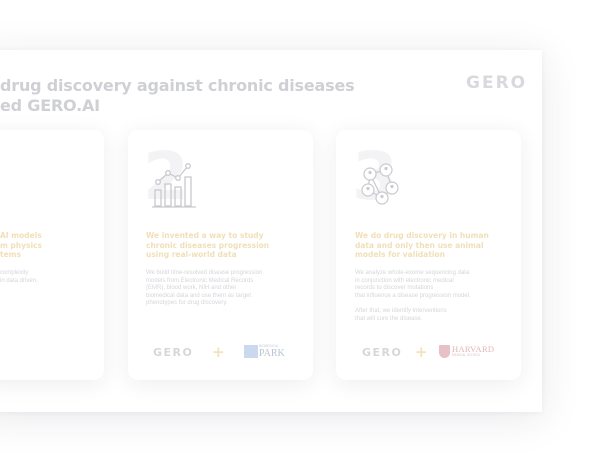 Image resolution: width=592 pixels, height=463 pixels. I want to click on card-3-gero-logo: GERO, so click(382, 352).